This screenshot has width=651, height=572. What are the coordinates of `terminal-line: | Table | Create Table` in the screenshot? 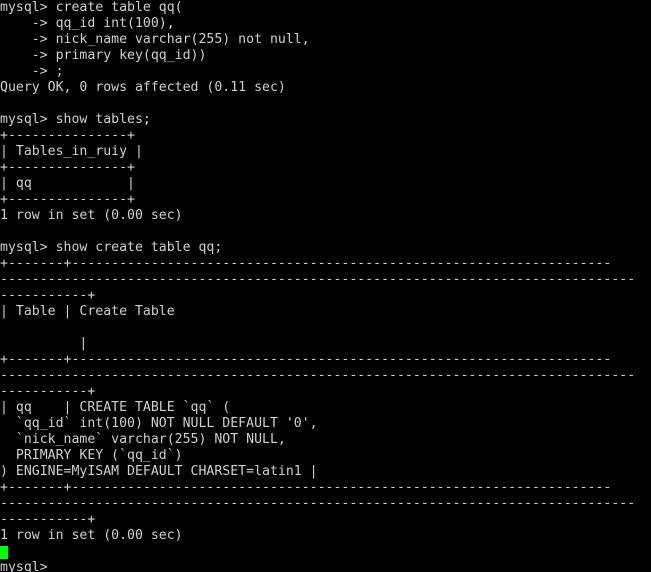 It's located at (87, 311).